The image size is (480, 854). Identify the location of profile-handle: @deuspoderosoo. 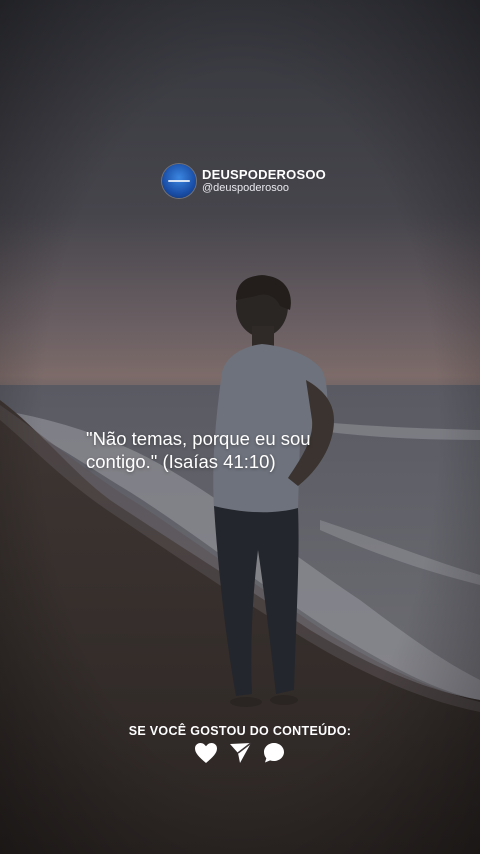
(246, 188).